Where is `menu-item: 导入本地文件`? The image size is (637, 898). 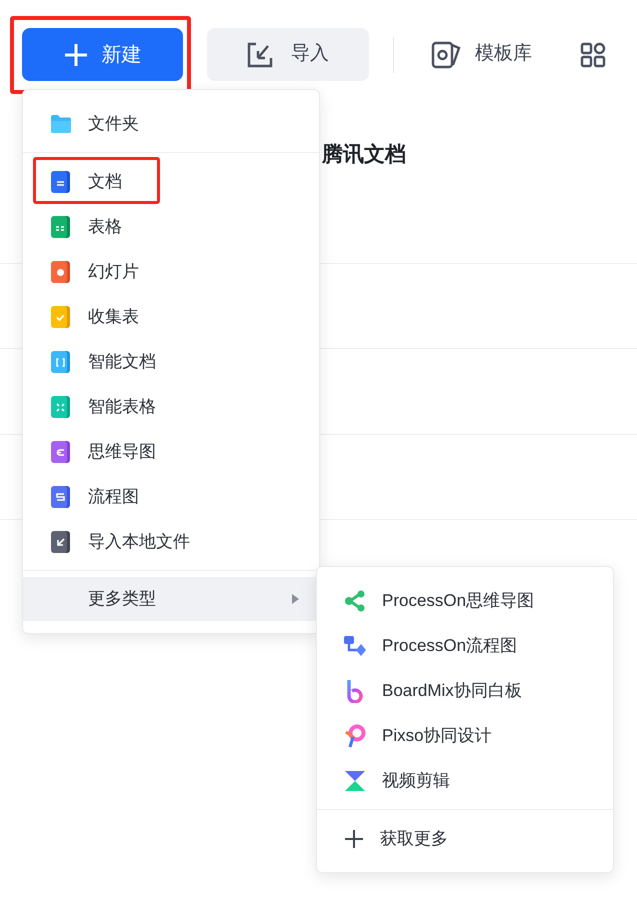
menu-item: 导入本地文件 is located at coordinates (171, 541).